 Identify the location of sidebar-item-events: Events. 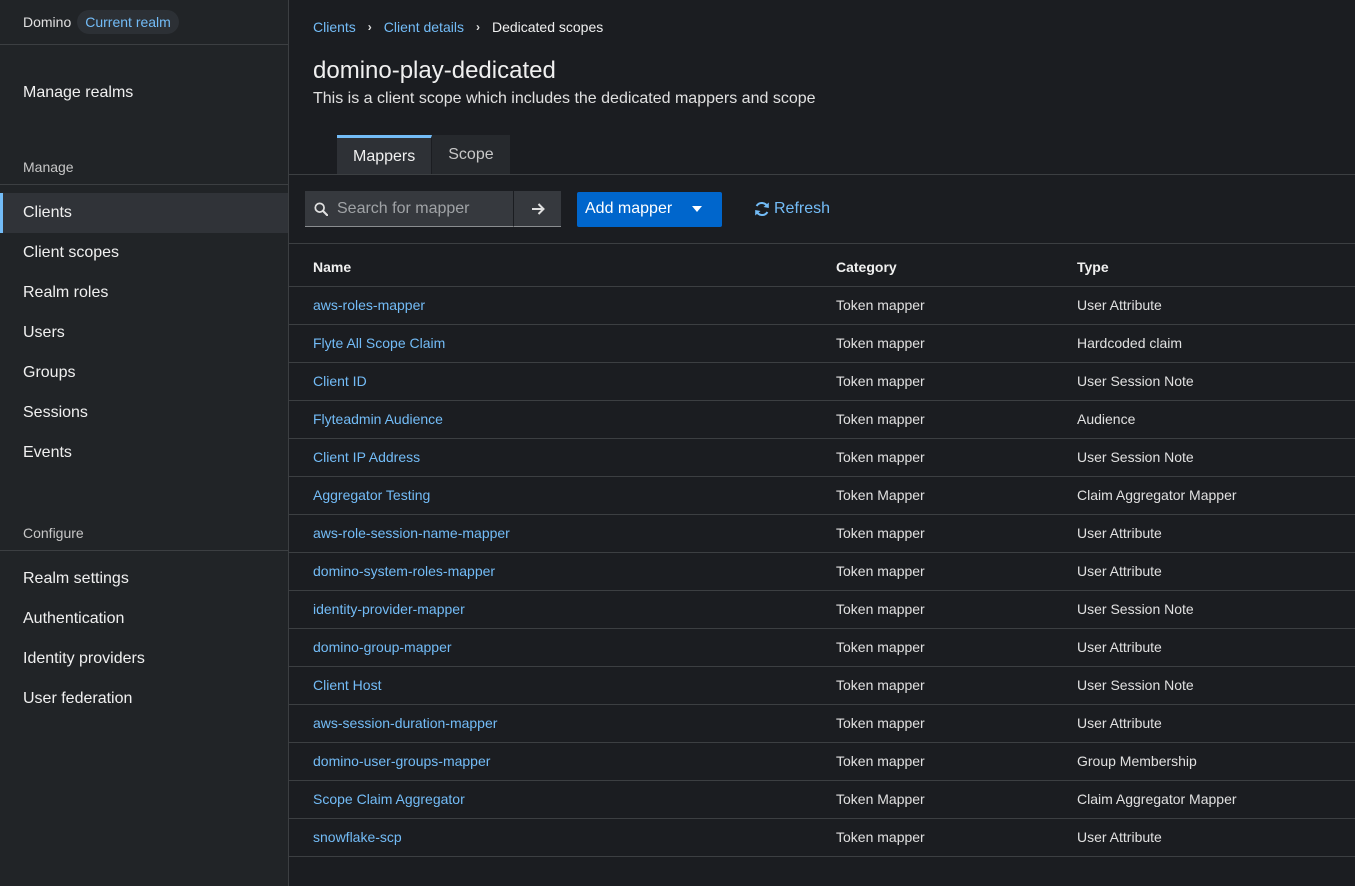
(144, 453).